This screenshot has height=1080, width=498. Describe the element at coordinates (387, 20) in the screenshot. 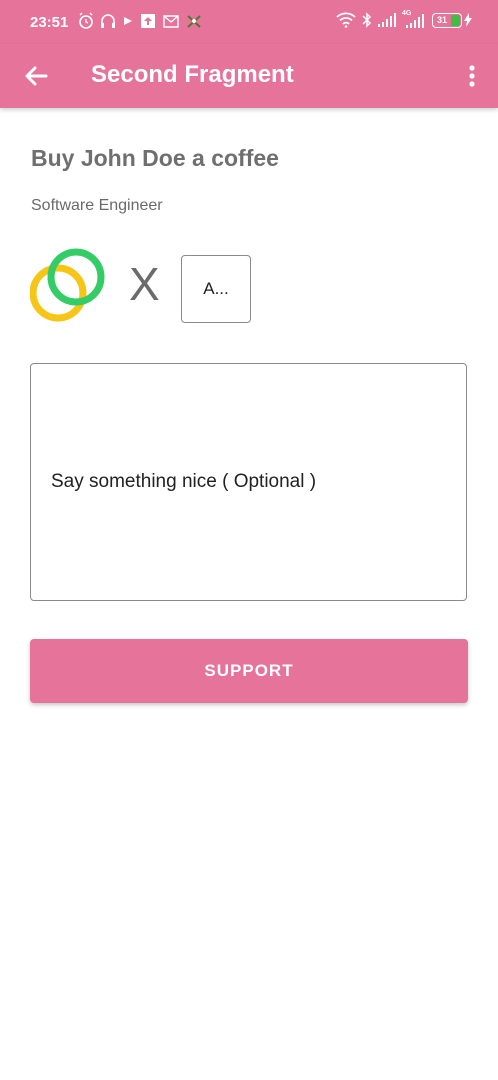

I see `signal-icon` at that location.